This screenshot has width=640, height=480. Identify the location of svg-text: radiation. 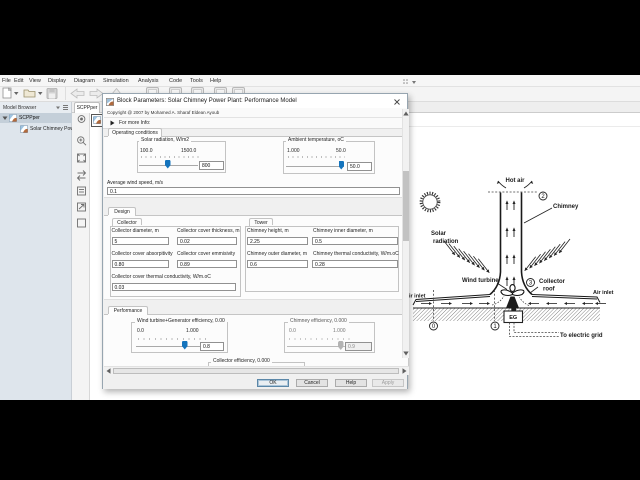
(446, 242).